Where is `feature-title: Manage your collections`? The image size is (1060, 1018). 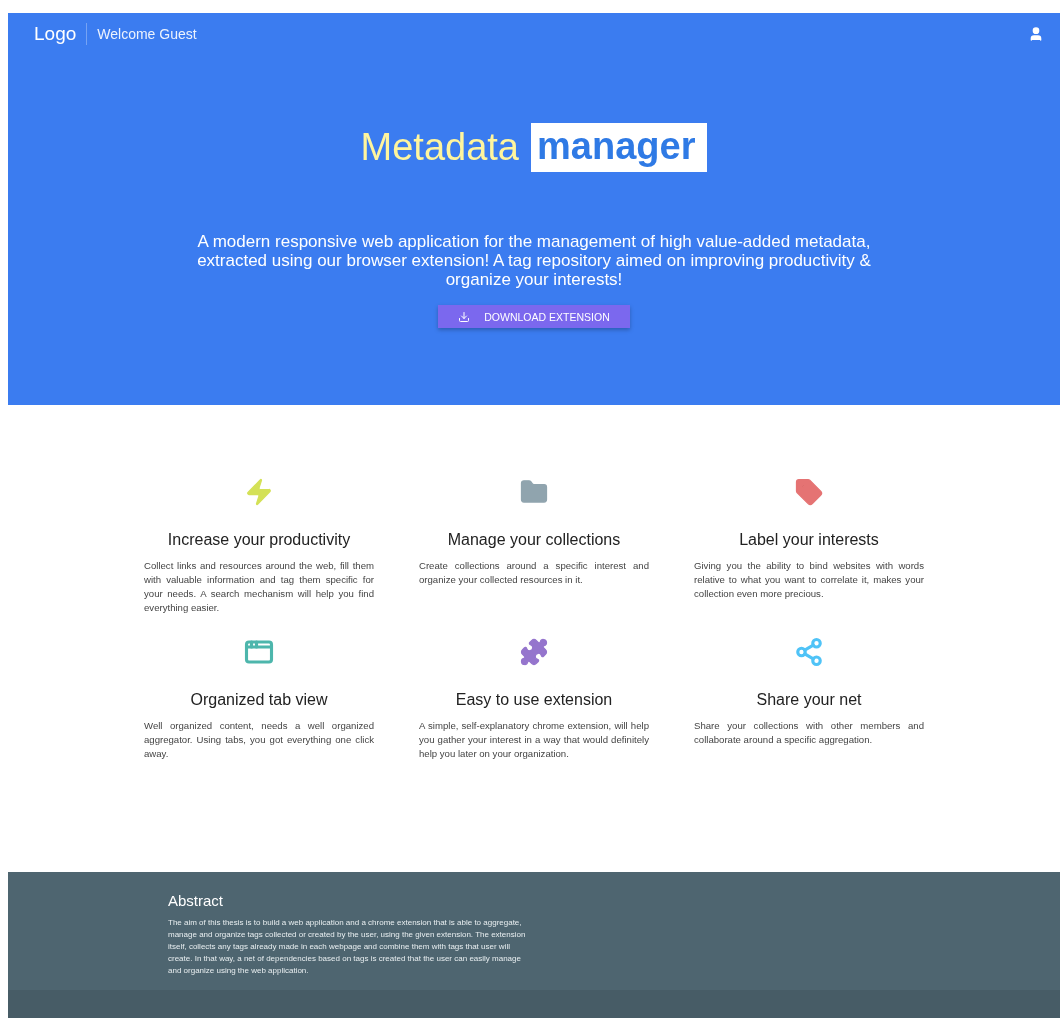
feature-title: Manage your collections is located at coordinates (534, 540).